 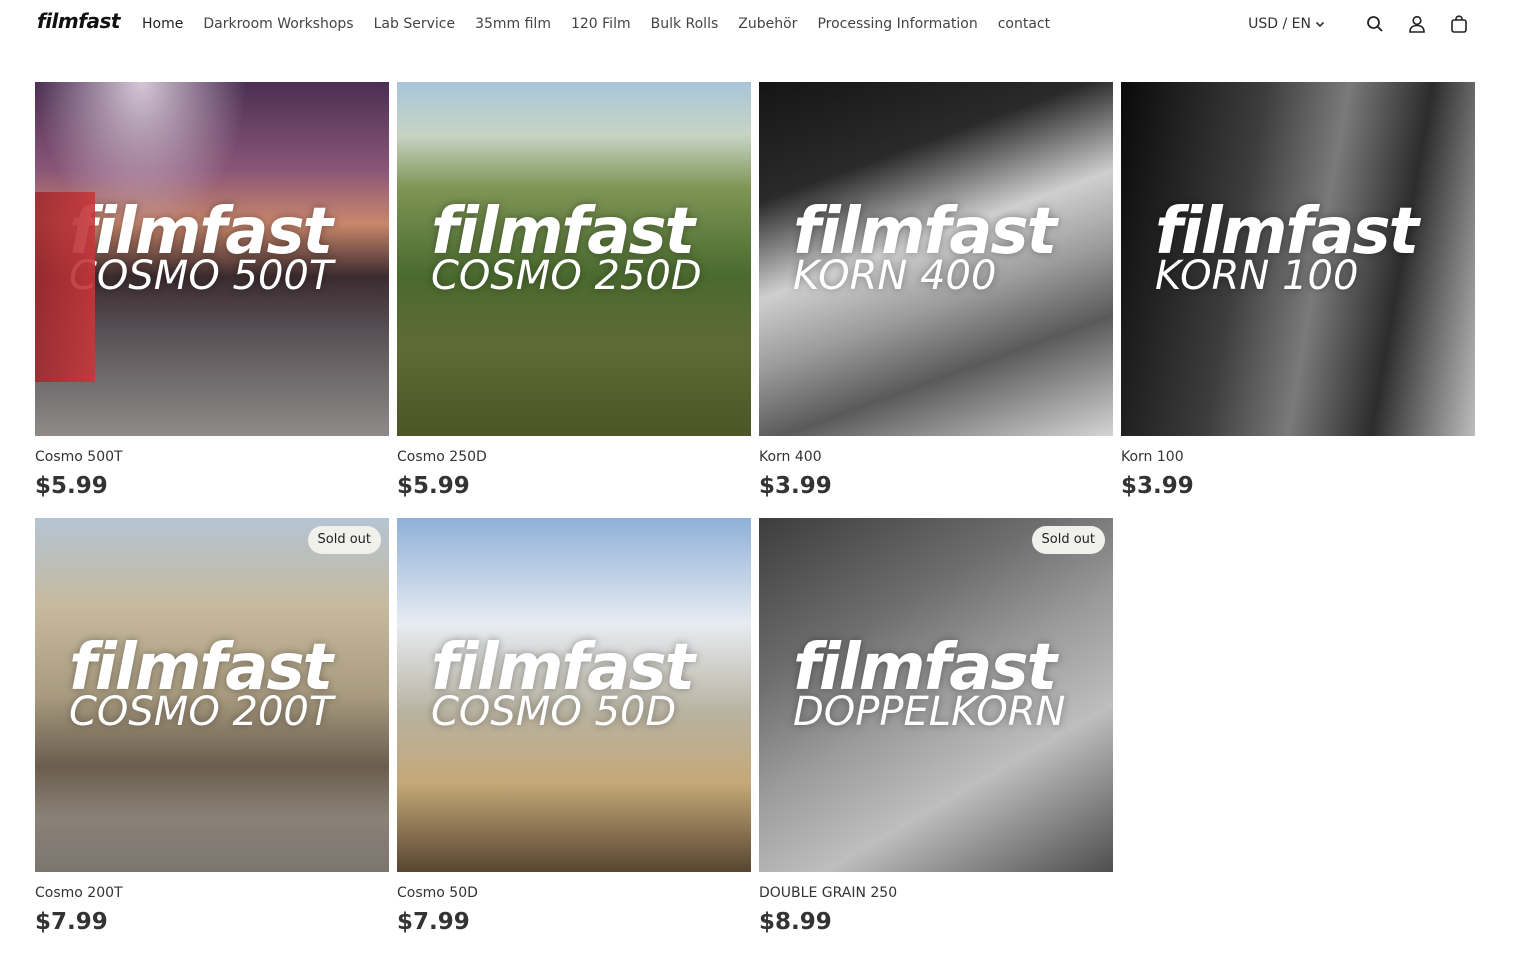 I want to click on image-film-text: COSMO 50D, so click(x=554, y=712).